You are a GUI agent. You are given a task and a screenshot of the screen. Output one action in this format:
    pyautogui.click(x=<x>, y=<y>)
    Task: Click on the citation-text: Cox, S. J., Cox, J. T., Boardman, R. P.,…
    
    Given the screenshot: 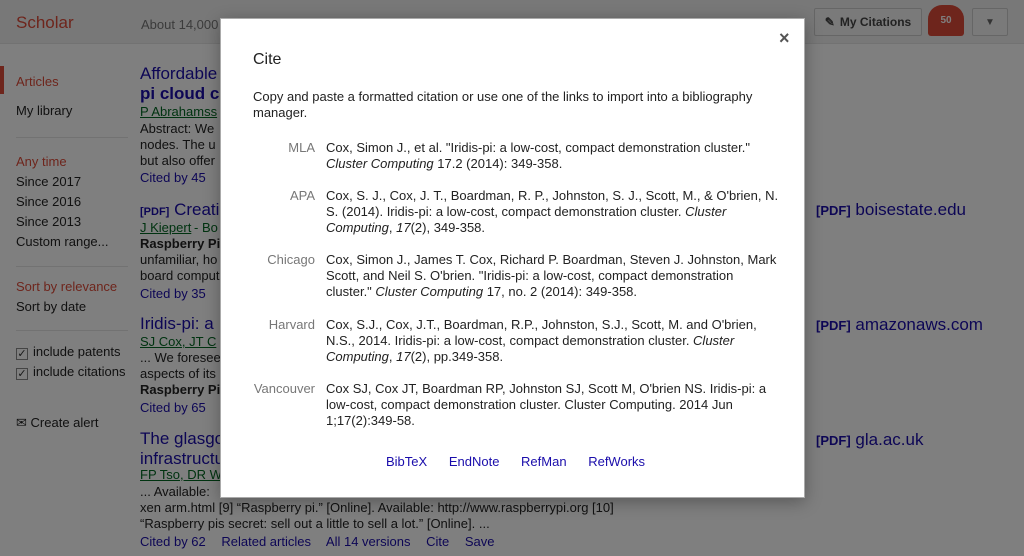 What is the action you would take?
    pyautogui.click(x=553, y=212)
    